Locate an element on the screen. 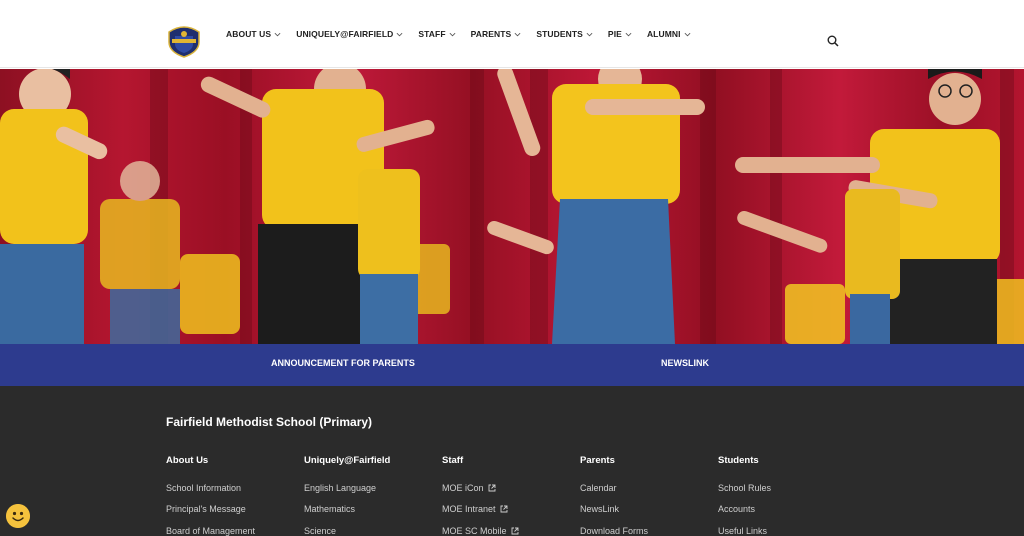 This screenshot has height=536, width=1024. footer-link-label: Mathematics is located at coordinates (330, 509).